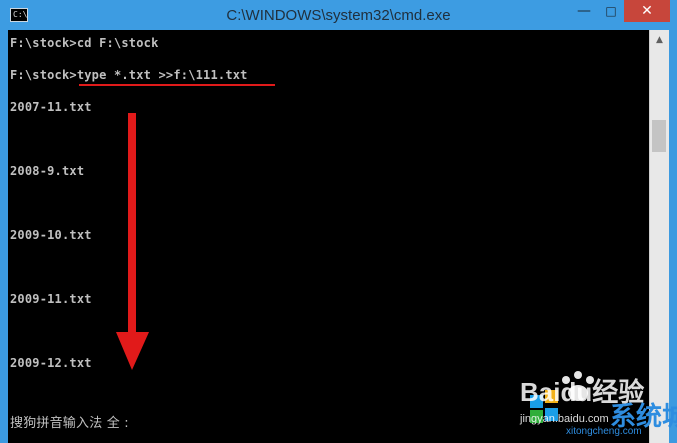  What do you see at coordinates (564, 419) in the screenshot?
I see `baidu-url-watermark: jingyan.baidu.com` at bounding box center [564, 419].